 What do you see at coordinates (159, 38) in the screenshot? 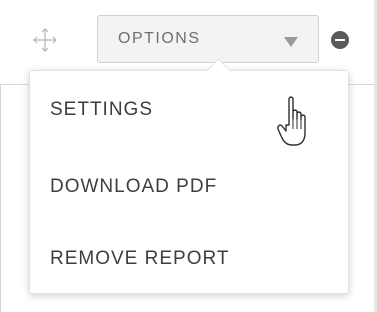
I see `options-label: OPTIONS` at bounding box center [159, 38].